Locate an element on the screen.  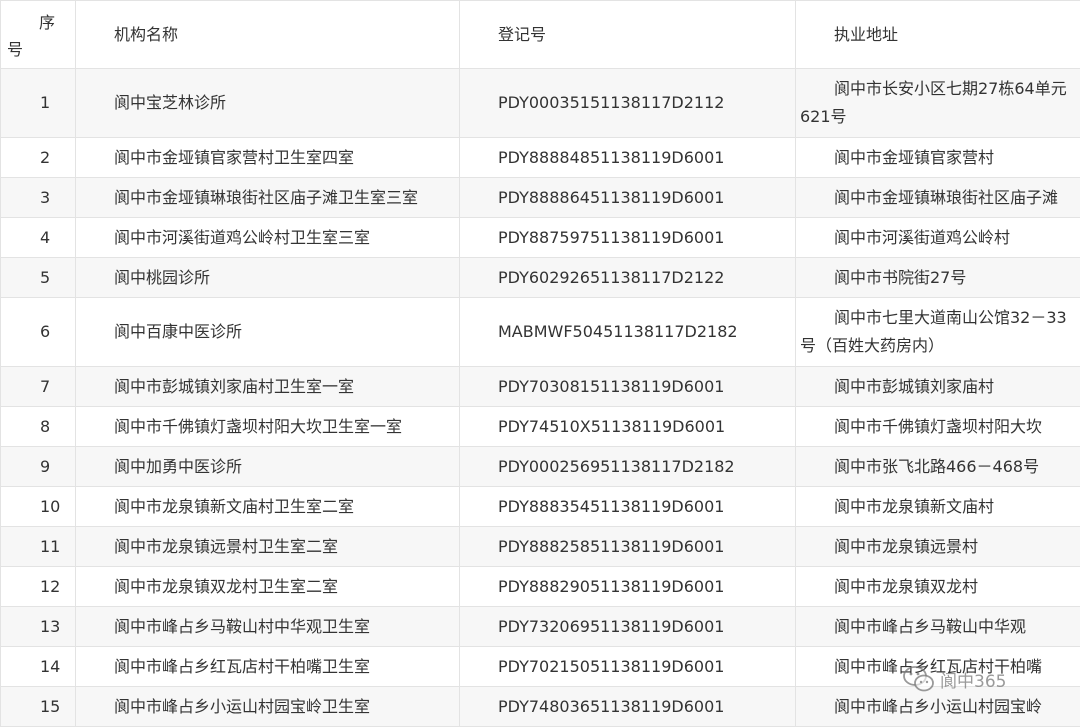
reg-no: PDY70308151138119D6001 is located at coordinates (628, 387).